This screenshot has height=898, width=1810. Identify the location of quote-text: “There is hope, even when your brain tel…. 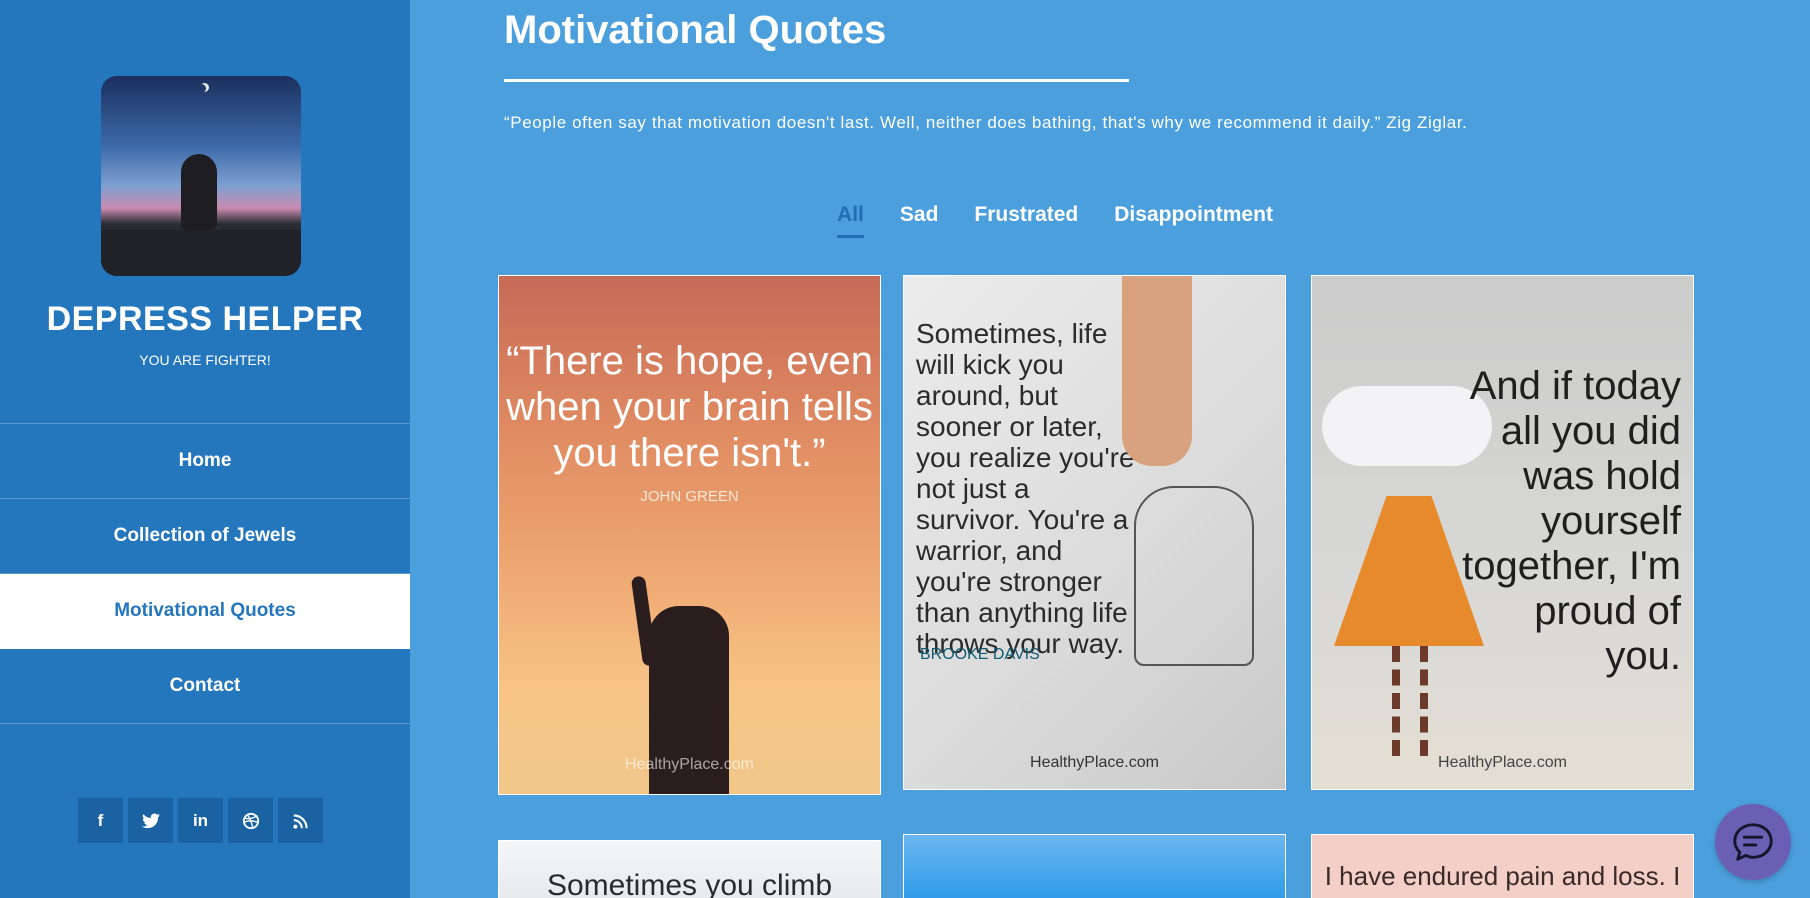
(689, 407).